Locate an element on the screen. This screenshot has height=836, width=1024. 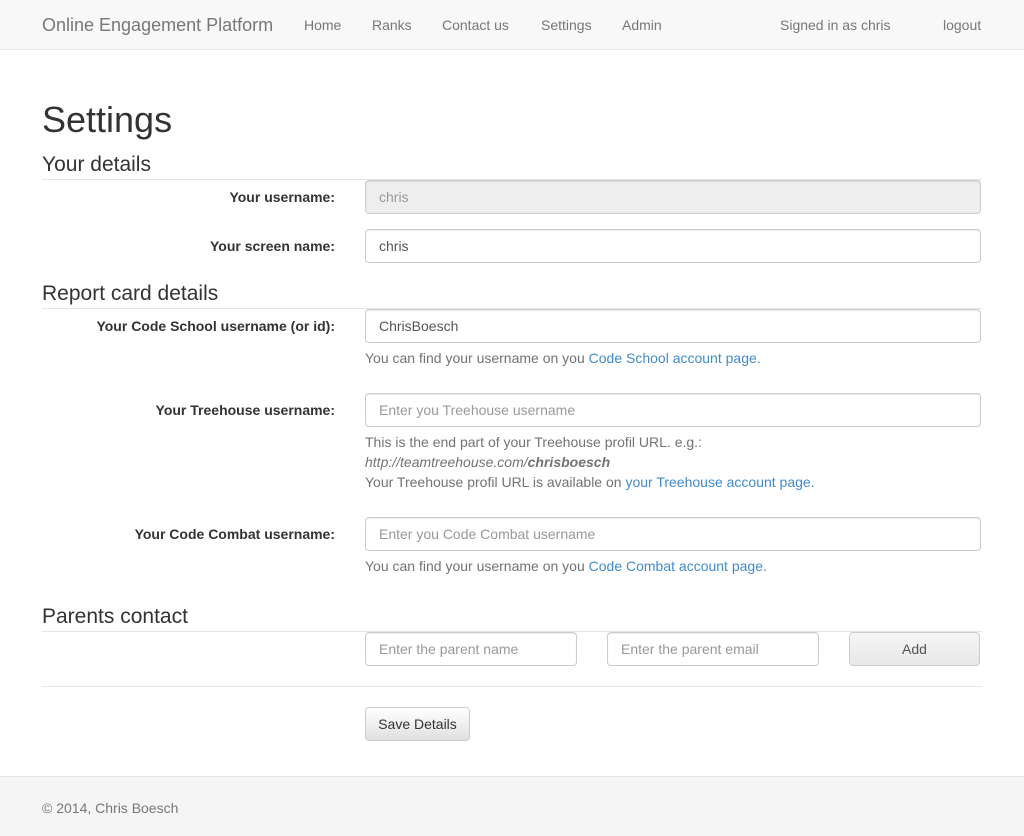
codecombat-help-text: You can find your username on you is located at coordinates (477, 566).